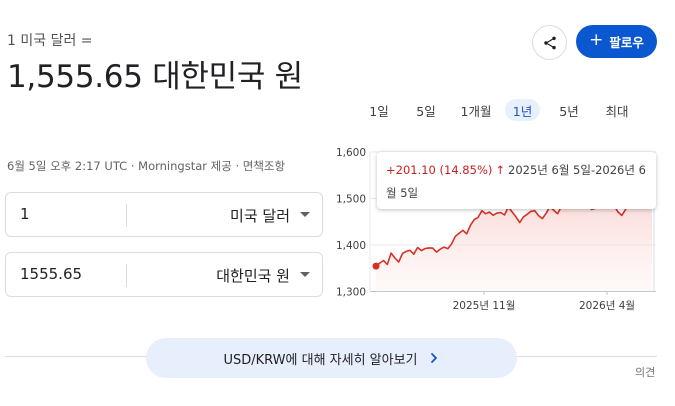  What do you see at coordinates (569, 110) in the screenshot?
I see `range-tab-5y: 5년` at bounding box center [569, 110].